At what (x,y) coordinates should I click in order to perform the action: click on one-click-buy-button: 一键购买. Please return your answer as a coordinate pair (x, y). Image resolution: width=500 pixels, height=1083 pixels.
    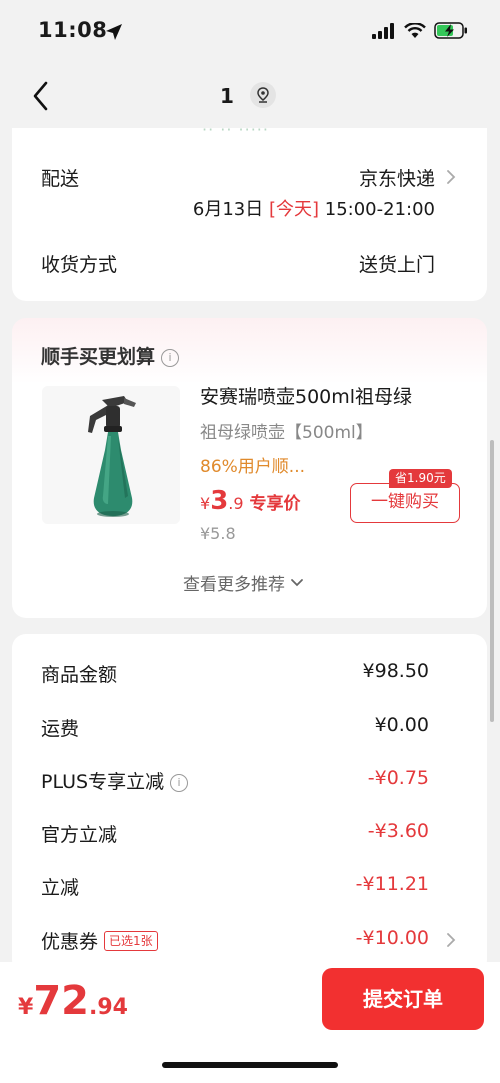
    Looking at the image, I should click on (405, 503).